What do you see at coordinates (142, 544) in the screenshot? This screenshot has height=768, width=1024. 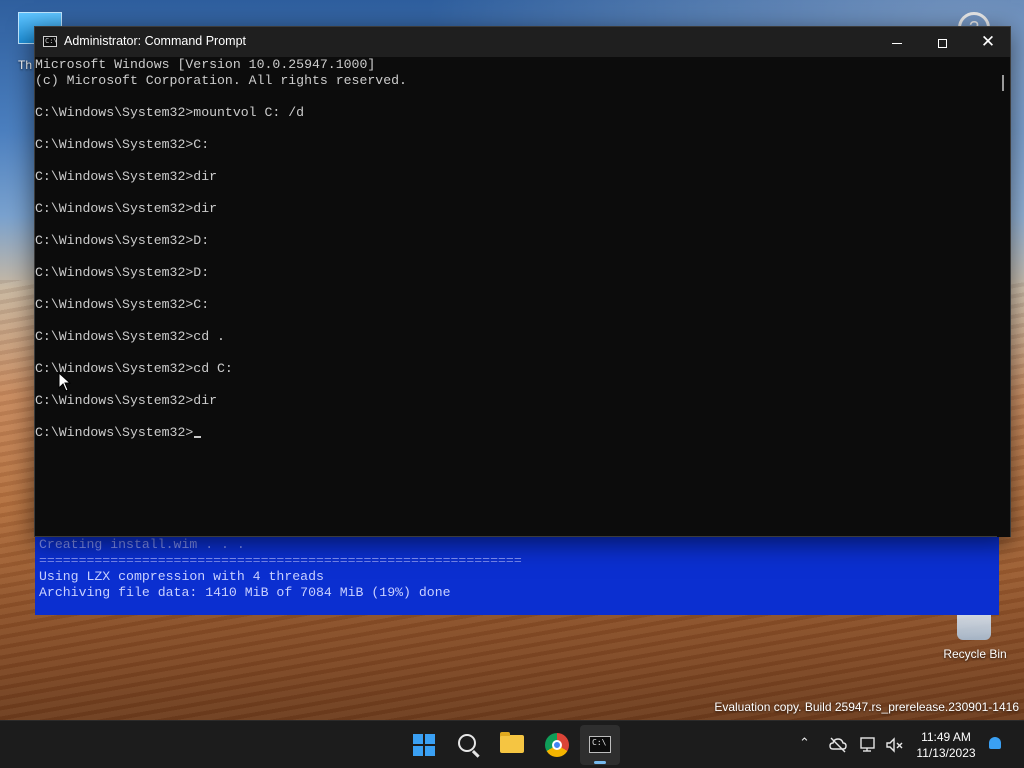 I see `console-line: Creating install.wim . . .` at bounding box center [142, 544].